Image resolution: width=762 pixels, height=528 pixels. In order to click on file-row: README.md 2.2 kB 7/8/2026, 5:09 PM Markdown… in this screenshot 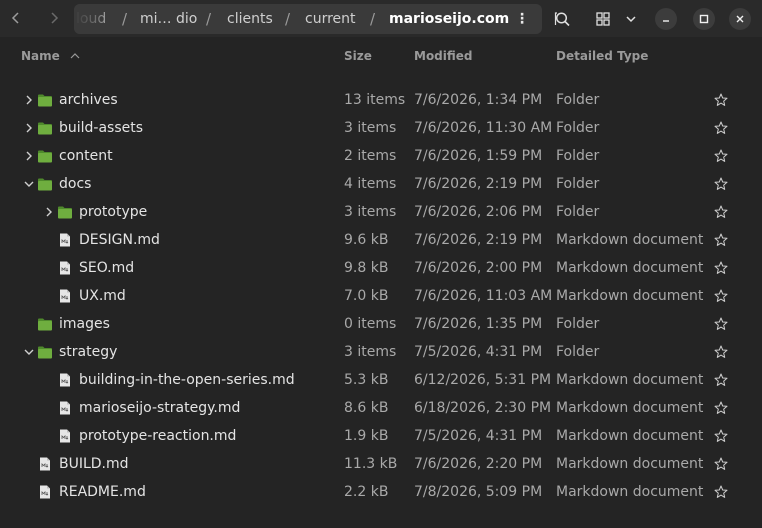, I will do `click(381, 492)`.